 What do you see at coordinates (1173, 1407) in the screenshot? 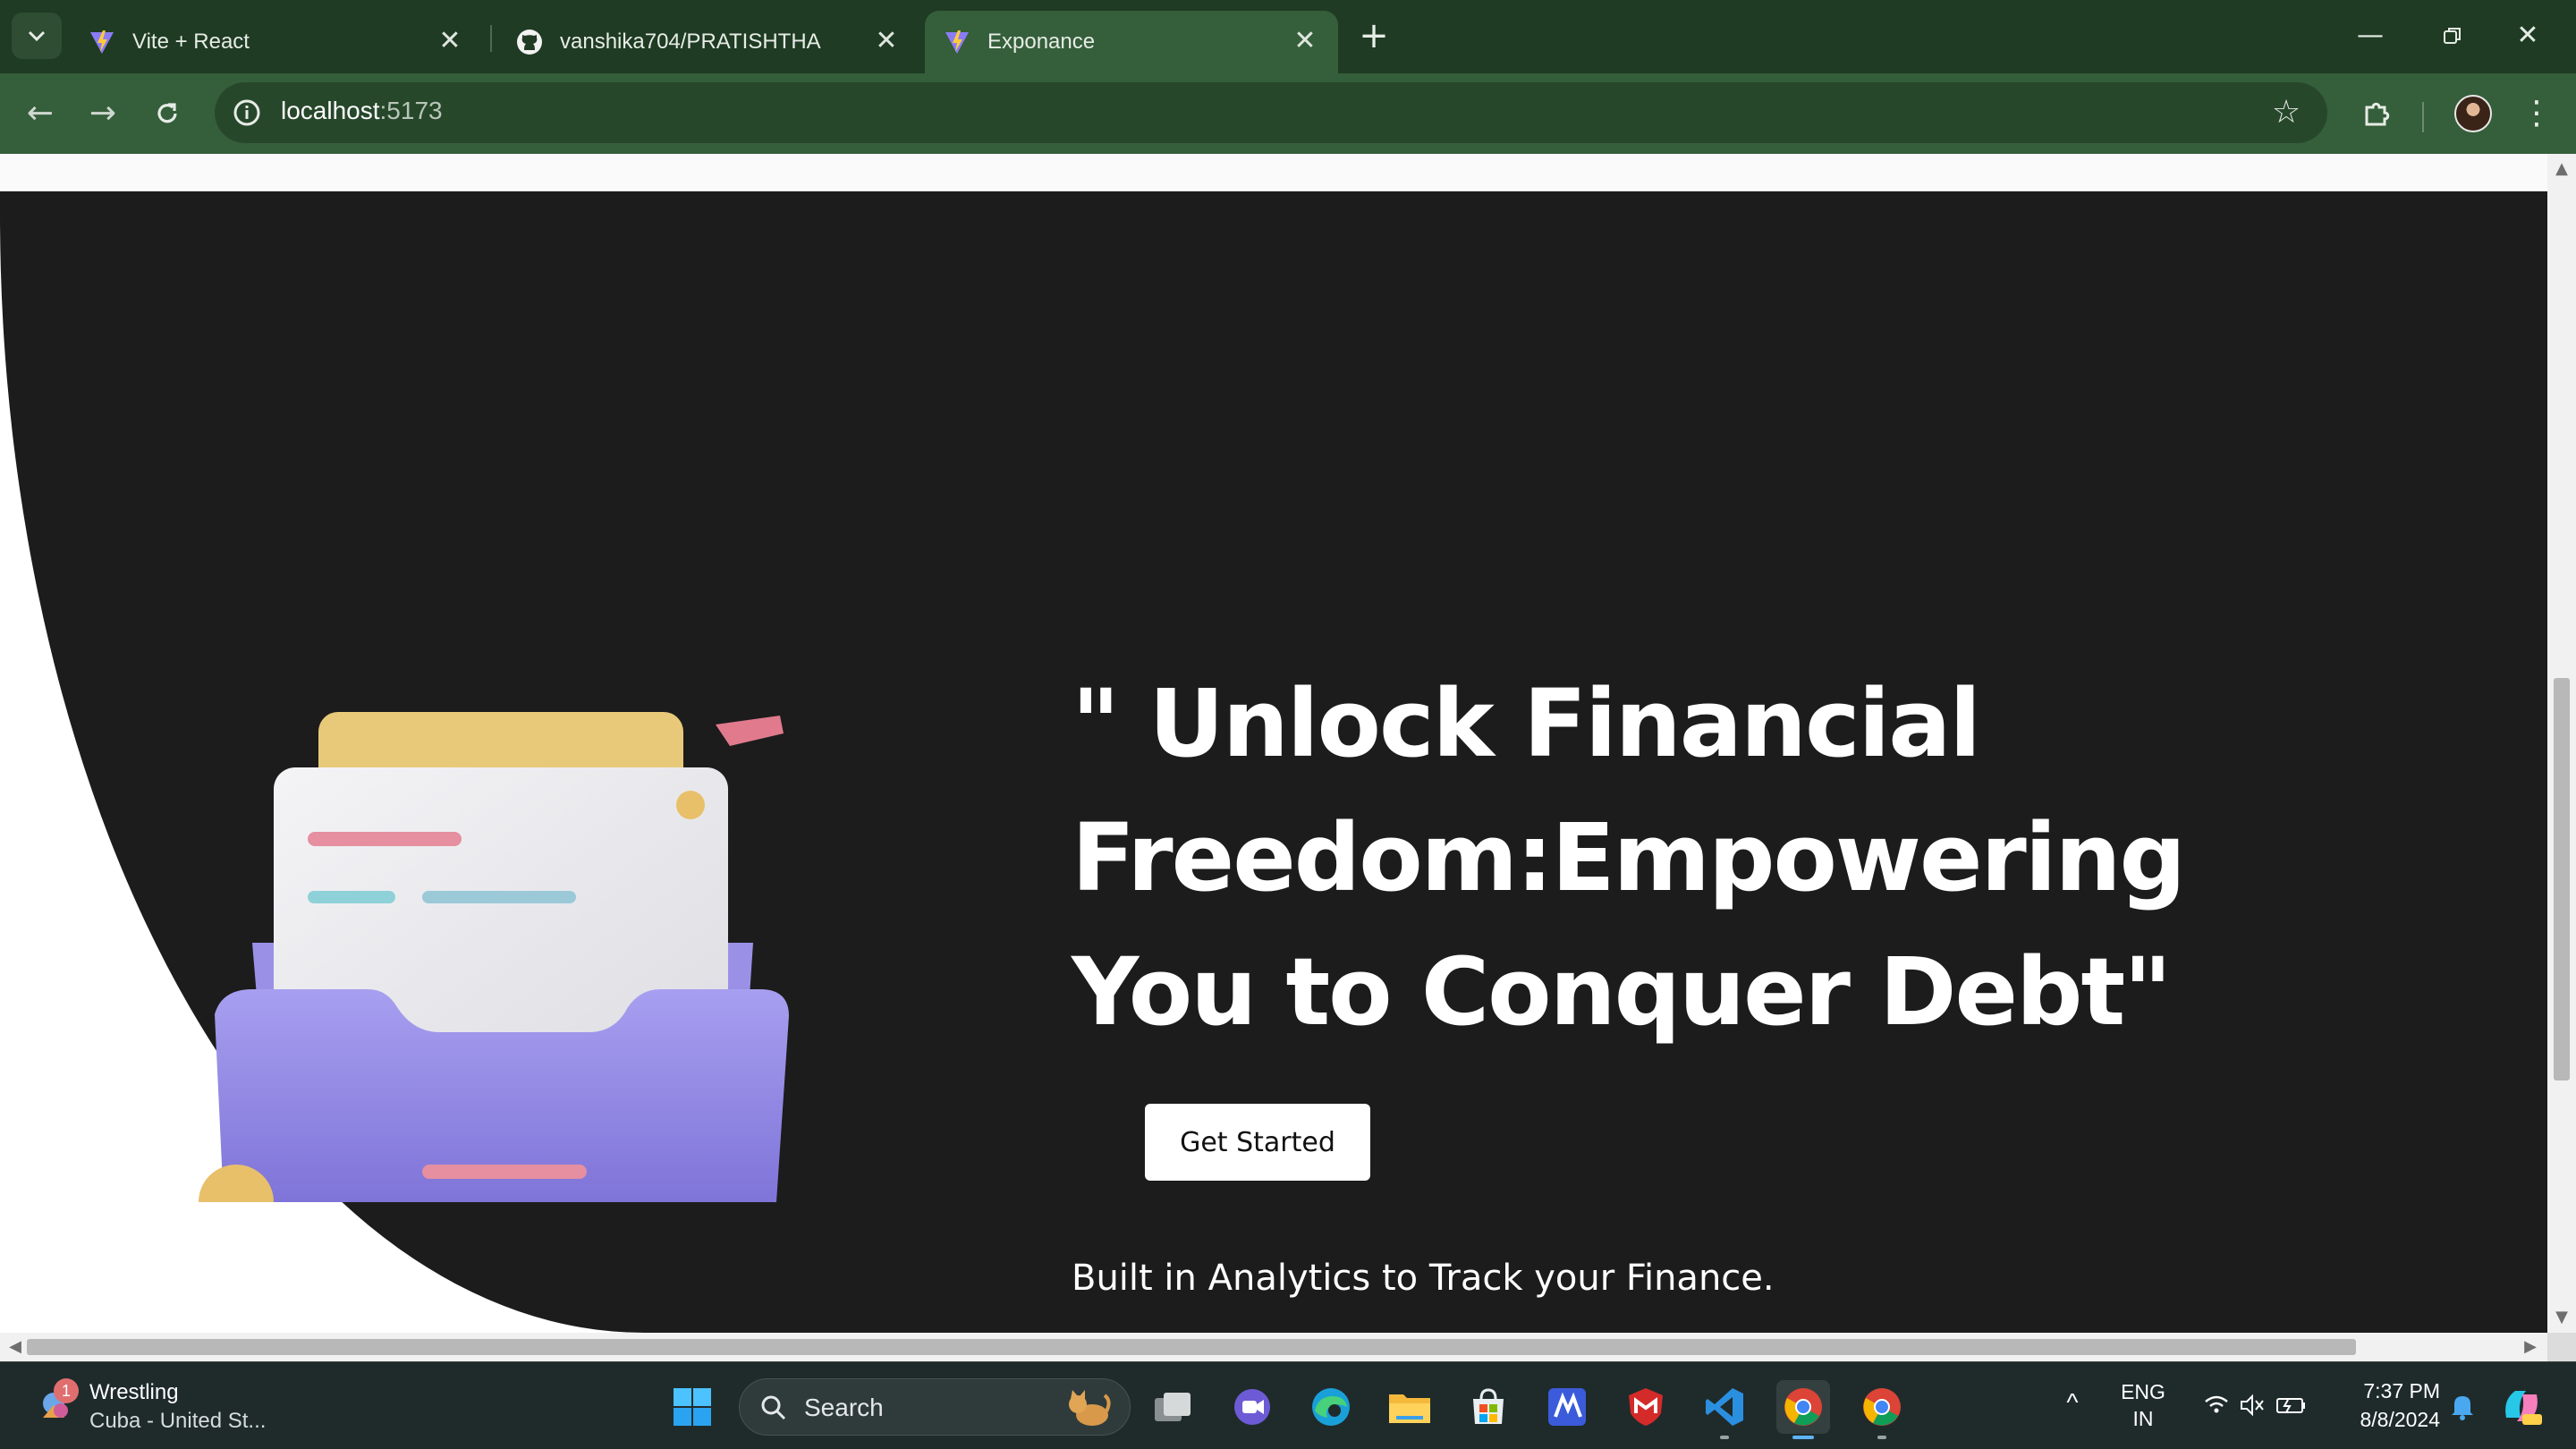
I see `task-view-icon` at bounding box center [1173, 1407].